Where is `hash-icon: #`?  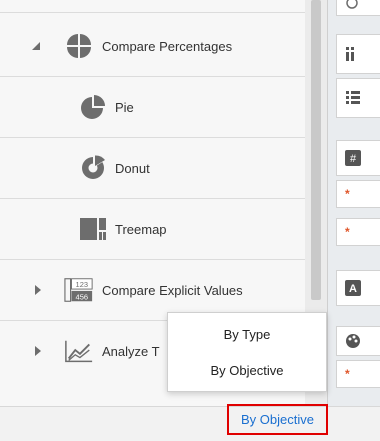 hash-icon: # is located at coordinates (353, 158).